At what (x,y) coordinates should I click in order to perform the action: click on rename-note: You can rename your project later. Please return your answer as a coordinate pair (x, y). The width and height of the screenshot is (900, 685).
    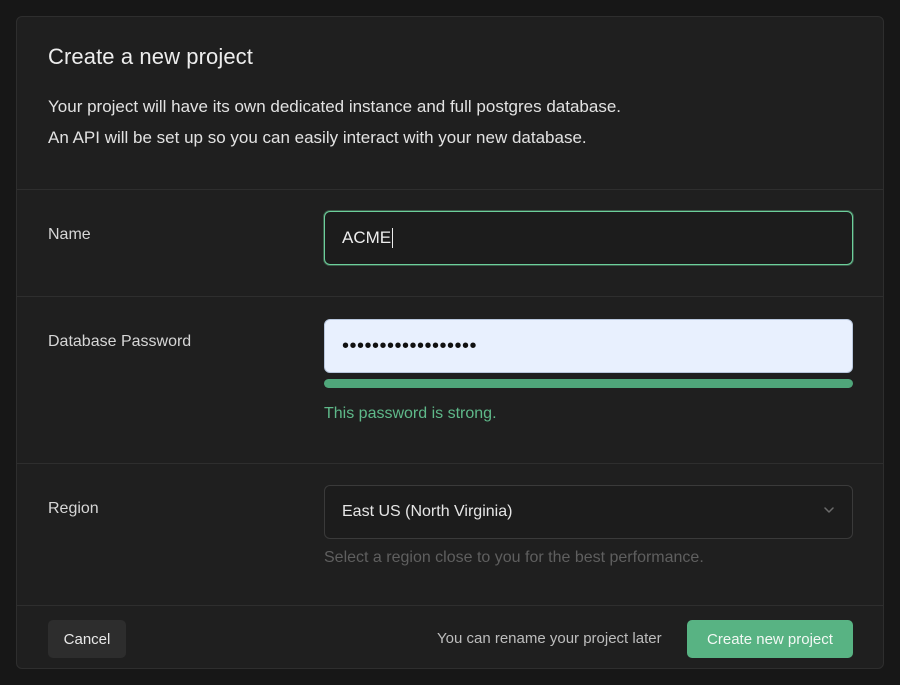
    Looking at the image, I should click on (549, 638).